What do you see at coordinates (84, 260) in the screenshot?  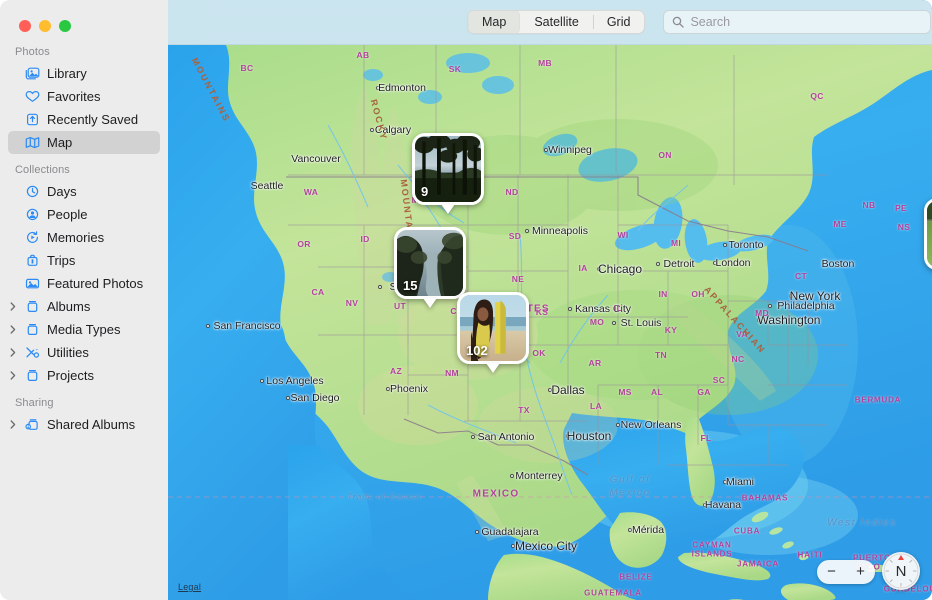 I see `sidebar-item-trips: Trips` at bounding box center [84, 260].